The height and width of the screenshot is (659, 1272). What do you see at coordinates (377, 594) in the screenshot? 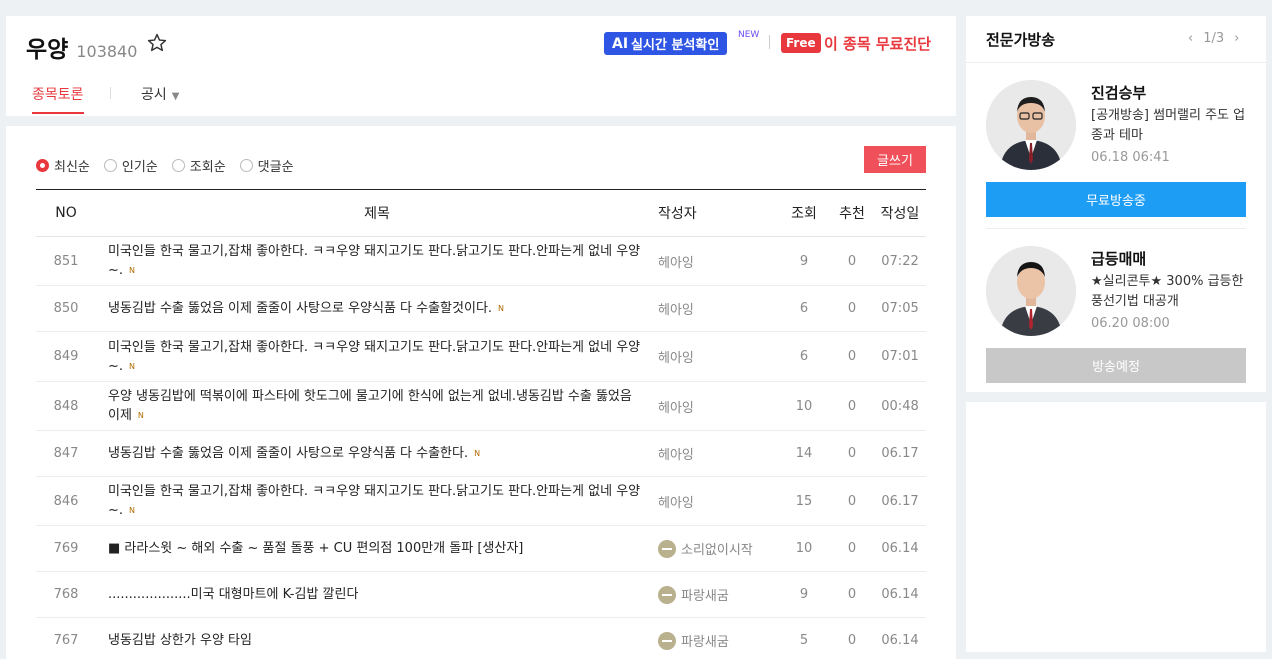
I see `post-title-cell: ....................미국 대형마트에 K-김밥 깔린다` at bounding box center [377, 594].